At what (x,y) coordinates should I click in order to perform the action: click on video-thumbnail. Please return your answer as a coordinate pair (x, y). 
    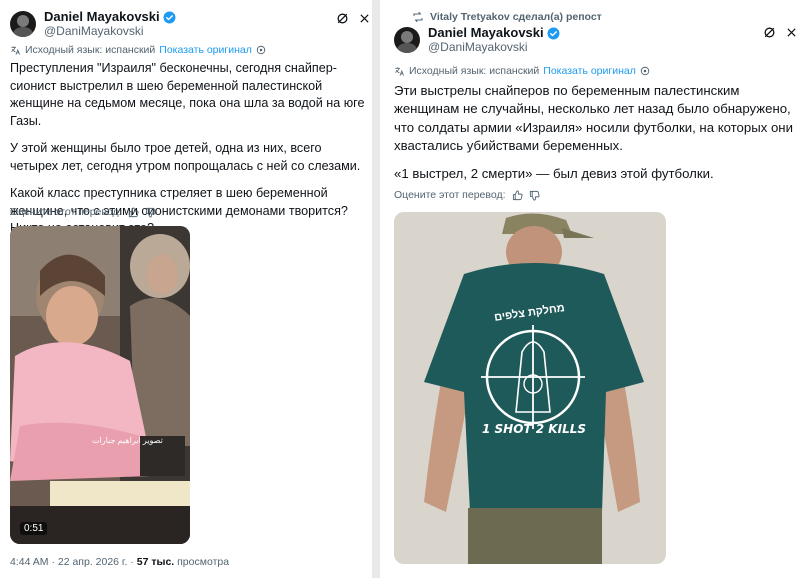
    Looking at the image, I should click on (100, 385).